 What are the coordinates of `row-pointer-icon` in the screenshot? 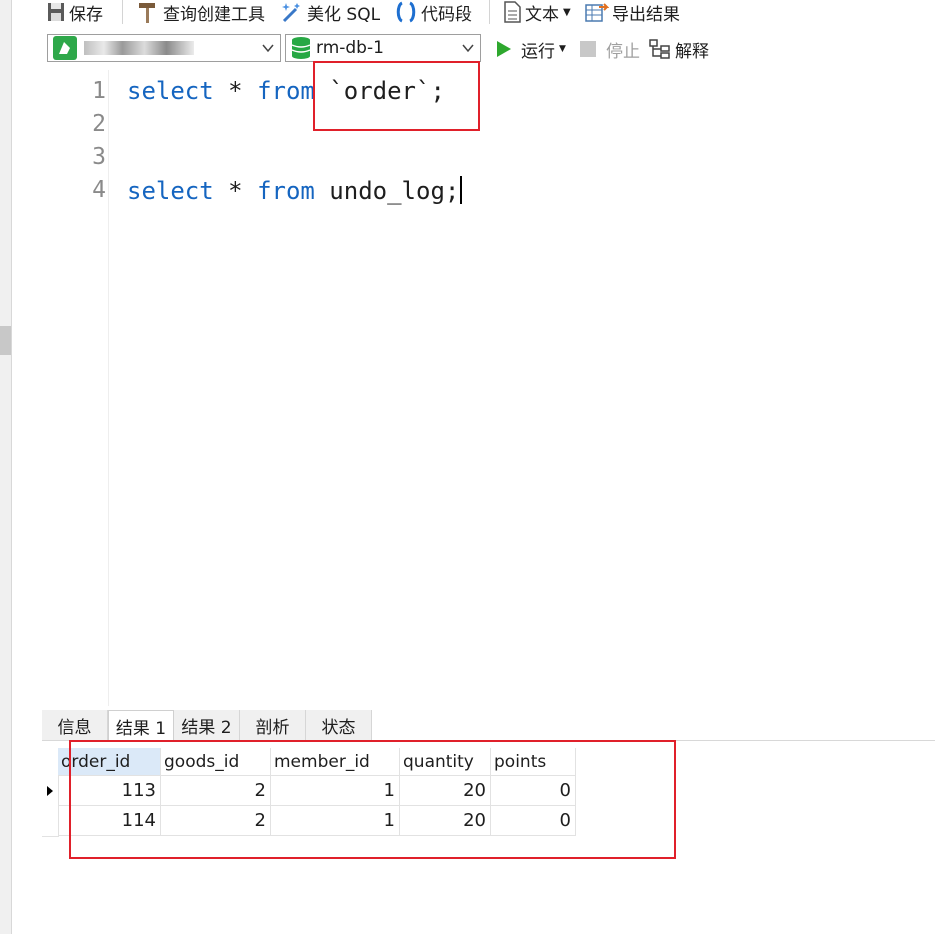 It's located at (50, 791).